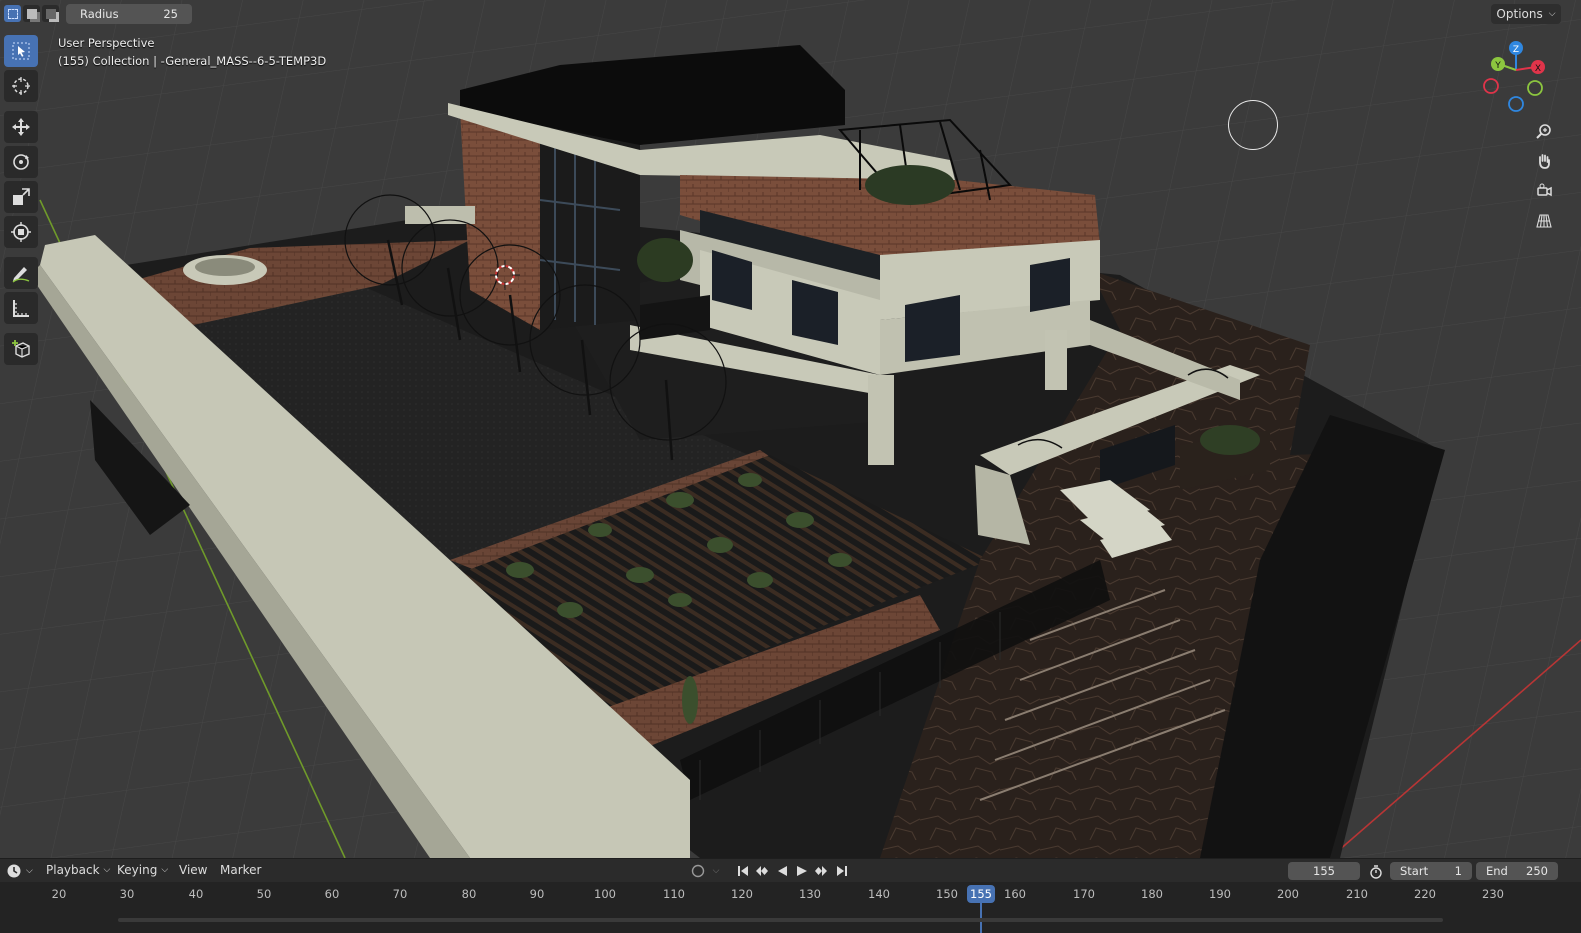 This screenshot has height=933, width=1581. Describe the element at coordinates (50, 13) in the screenshot. I see `select-subtract-icon` at that location.